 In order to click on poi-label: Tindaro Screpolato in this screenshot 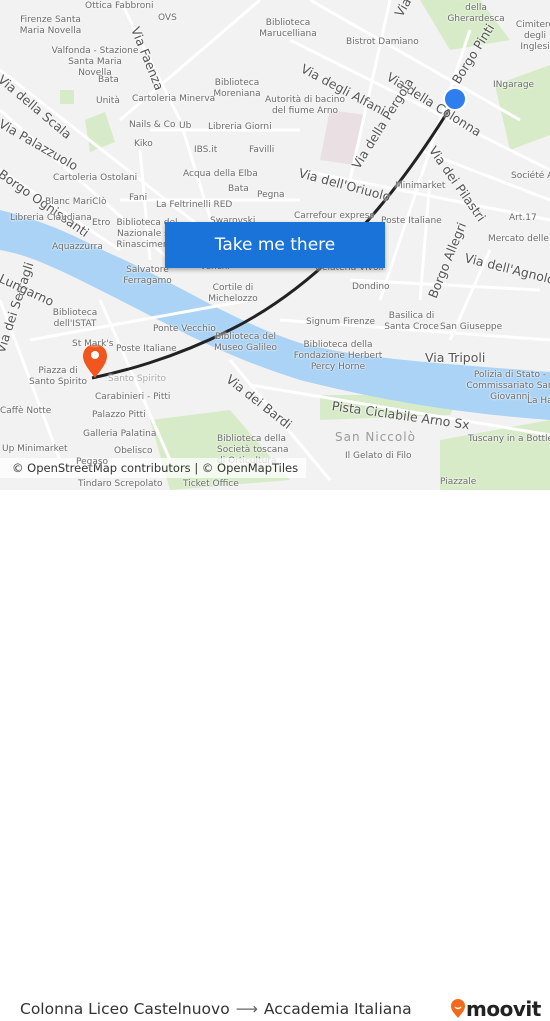, I will do `click(120, 484)`.